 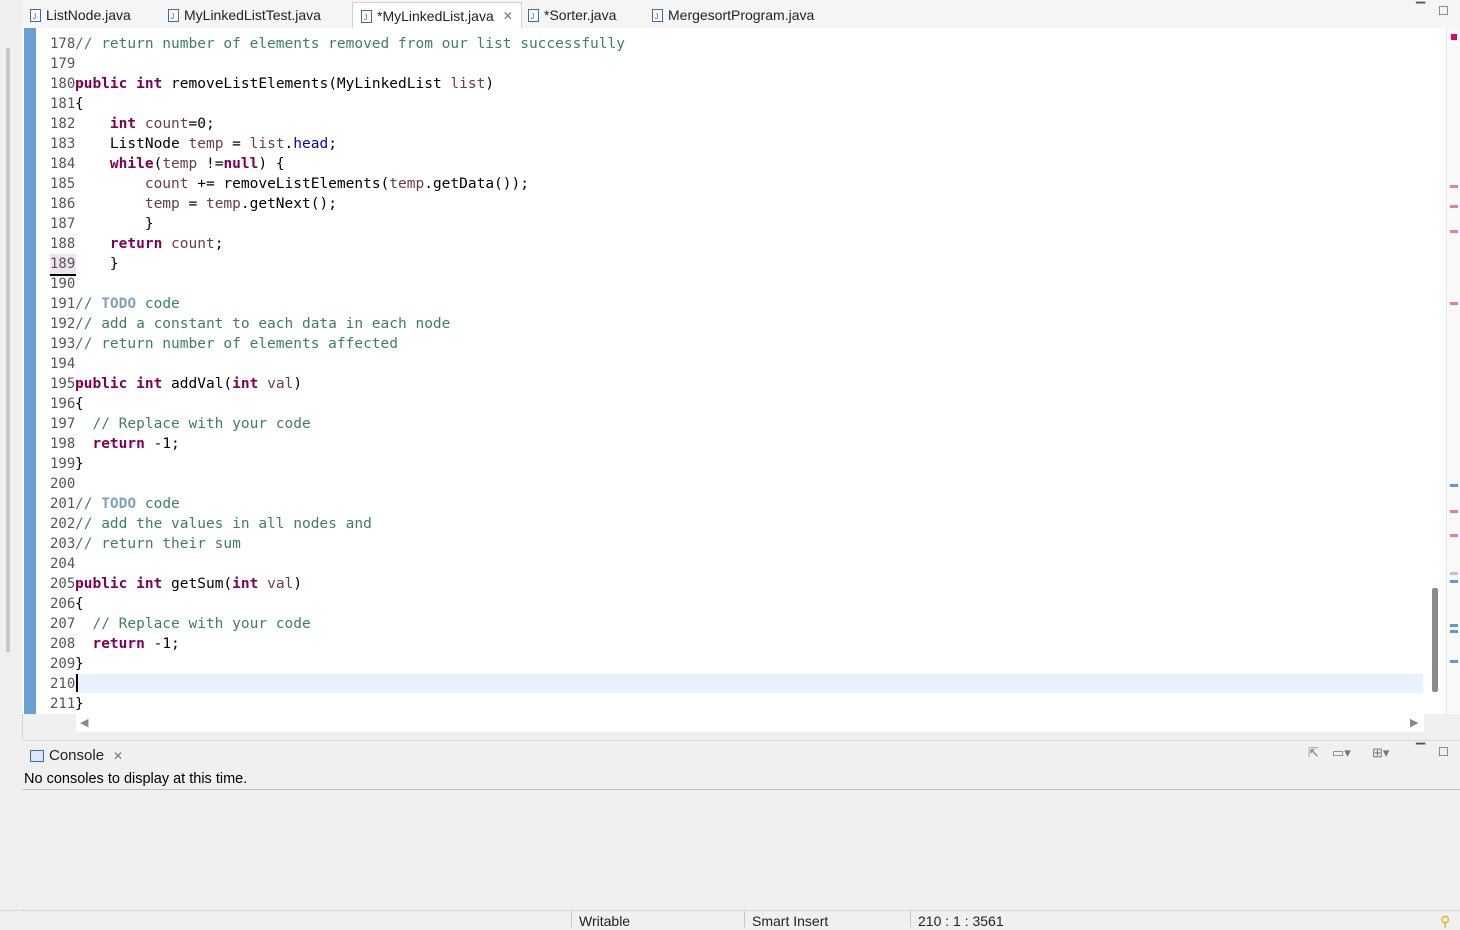 What do you see at coordinates (63, 604) in the screenshot?
I see `line-number: 206` at bounding box center [63, 604].